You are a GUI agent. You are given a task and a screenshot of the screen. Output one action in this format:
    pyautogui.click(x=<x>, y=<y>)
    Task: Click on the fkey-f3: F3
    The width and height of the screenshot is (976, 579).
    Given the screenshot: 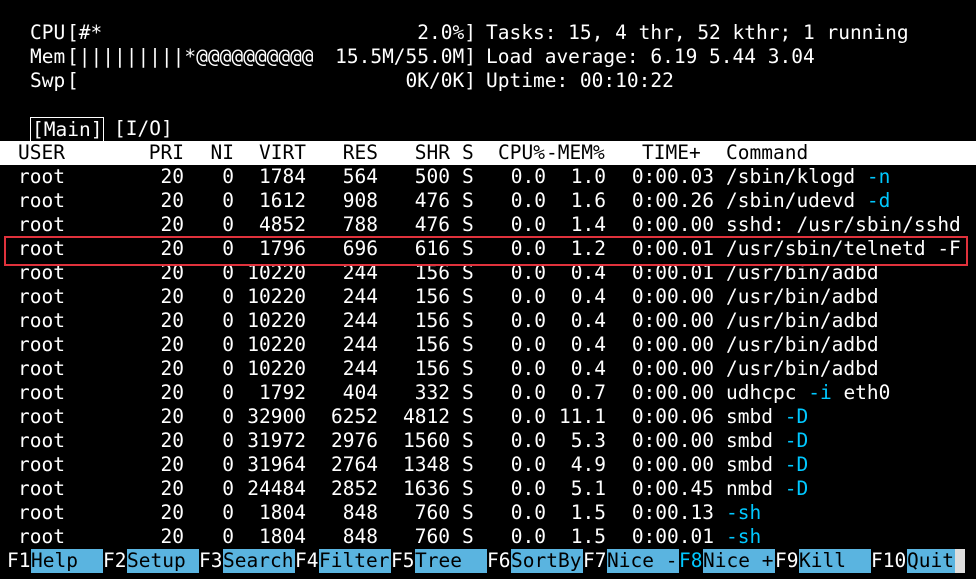 What is the action you would take?
    pyautogui.click(x=210, y=561)
    